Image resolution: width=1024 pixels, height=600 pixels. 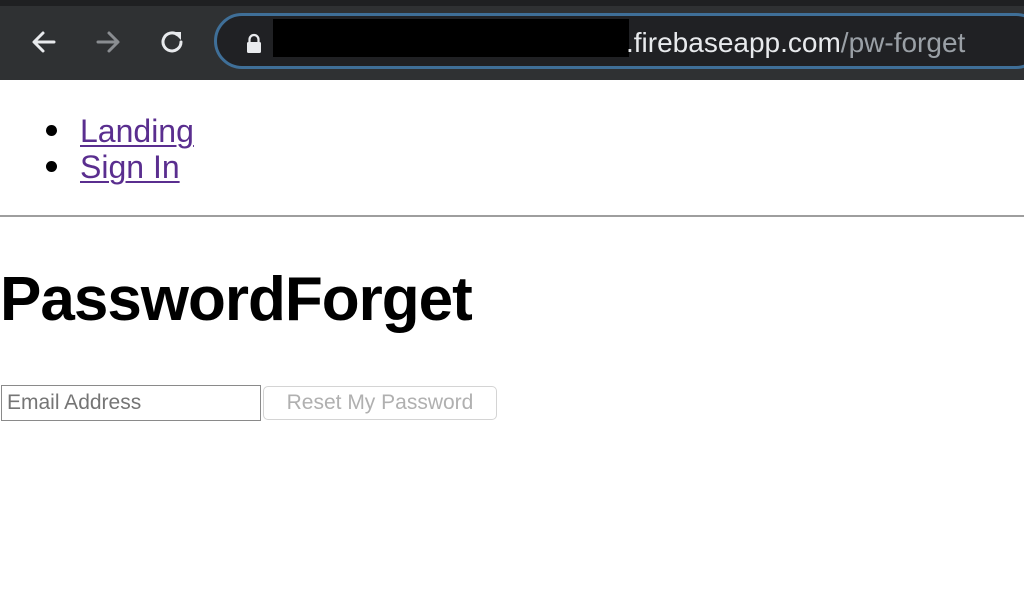 What do you see at coordinates (380, 403) in the screenshot?
I see `reset-password-button: Reset My Password` at bounding box center [380, 403].